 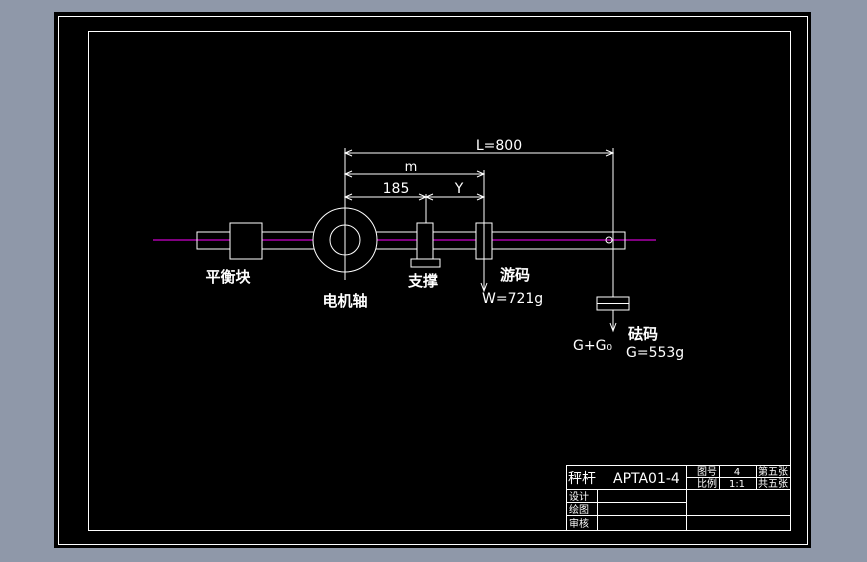 I want to click on support-block, so click(x=425, y=241).